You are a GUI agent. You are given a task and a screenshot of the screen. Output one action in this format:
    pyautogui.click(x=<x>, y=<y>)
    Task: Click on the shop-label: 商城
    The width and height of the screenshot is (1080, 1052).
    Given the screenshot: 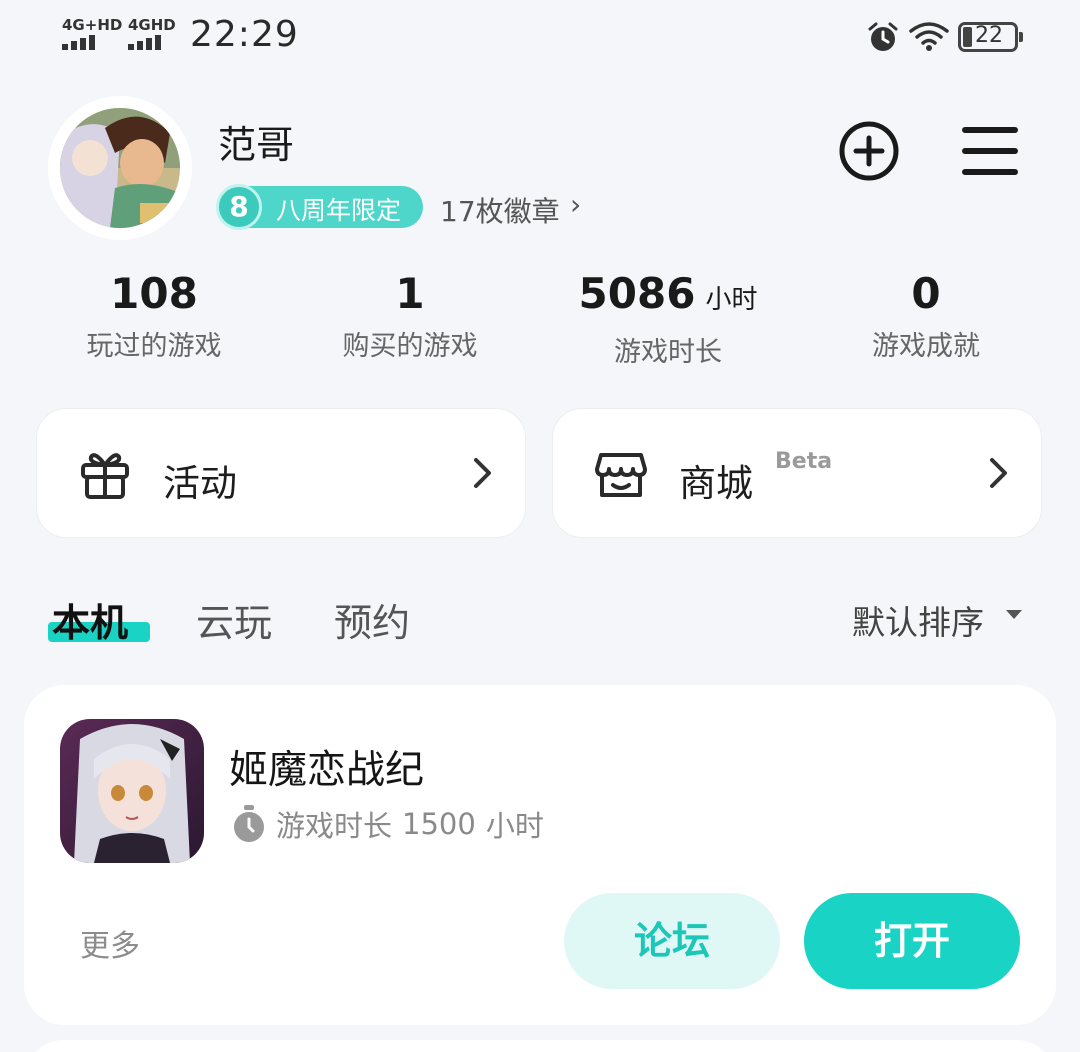 What is the action you would take?
    pyautogui.click(x=716, y=483)
    